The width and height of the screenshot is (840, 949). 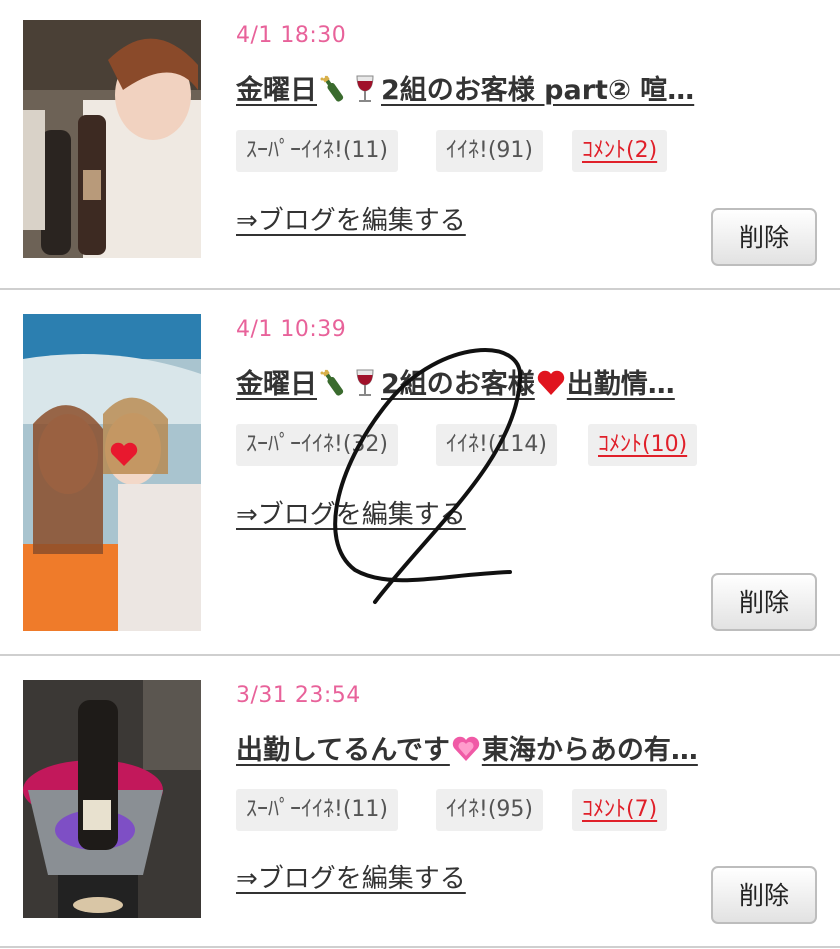 I want to click on comment-link: ｺﾒﾝﾄ(10), so click(x=643, y=445).